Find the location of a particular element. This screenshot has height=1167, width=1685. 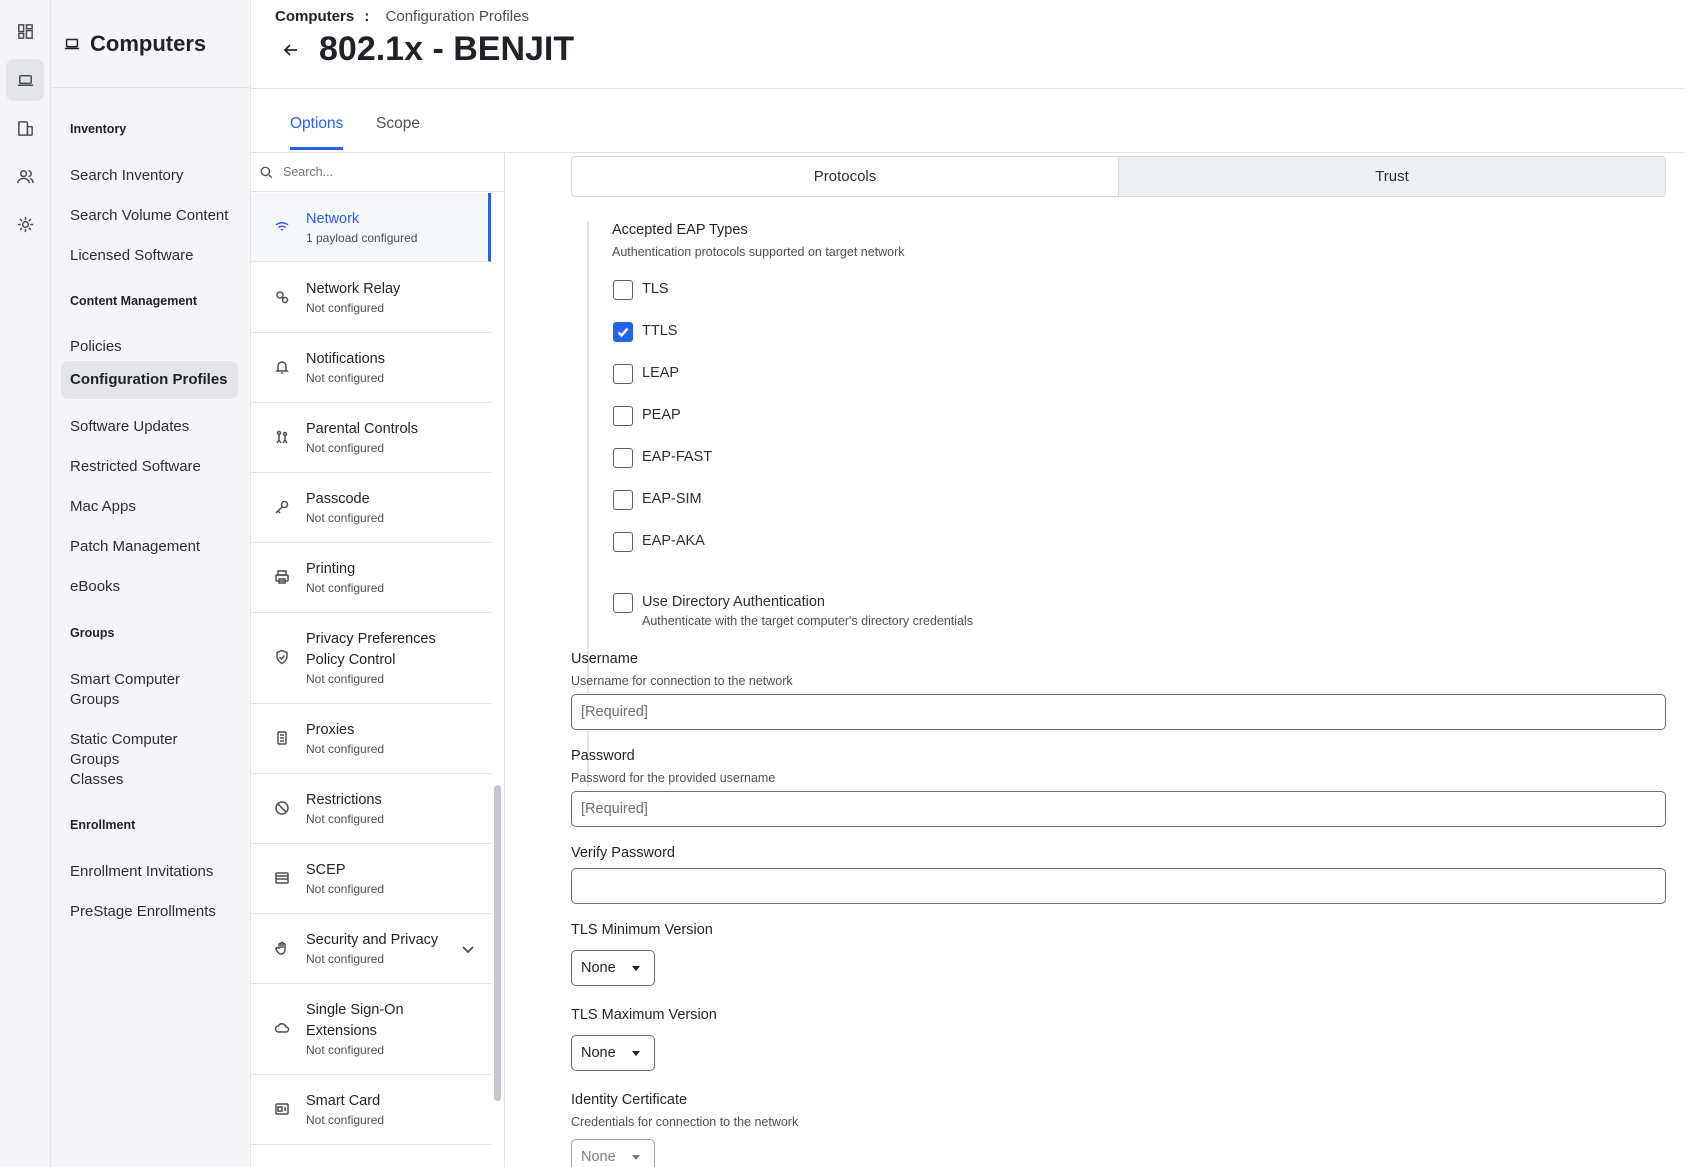

identity-cert-select: None is located at coordinates (613, 1153).